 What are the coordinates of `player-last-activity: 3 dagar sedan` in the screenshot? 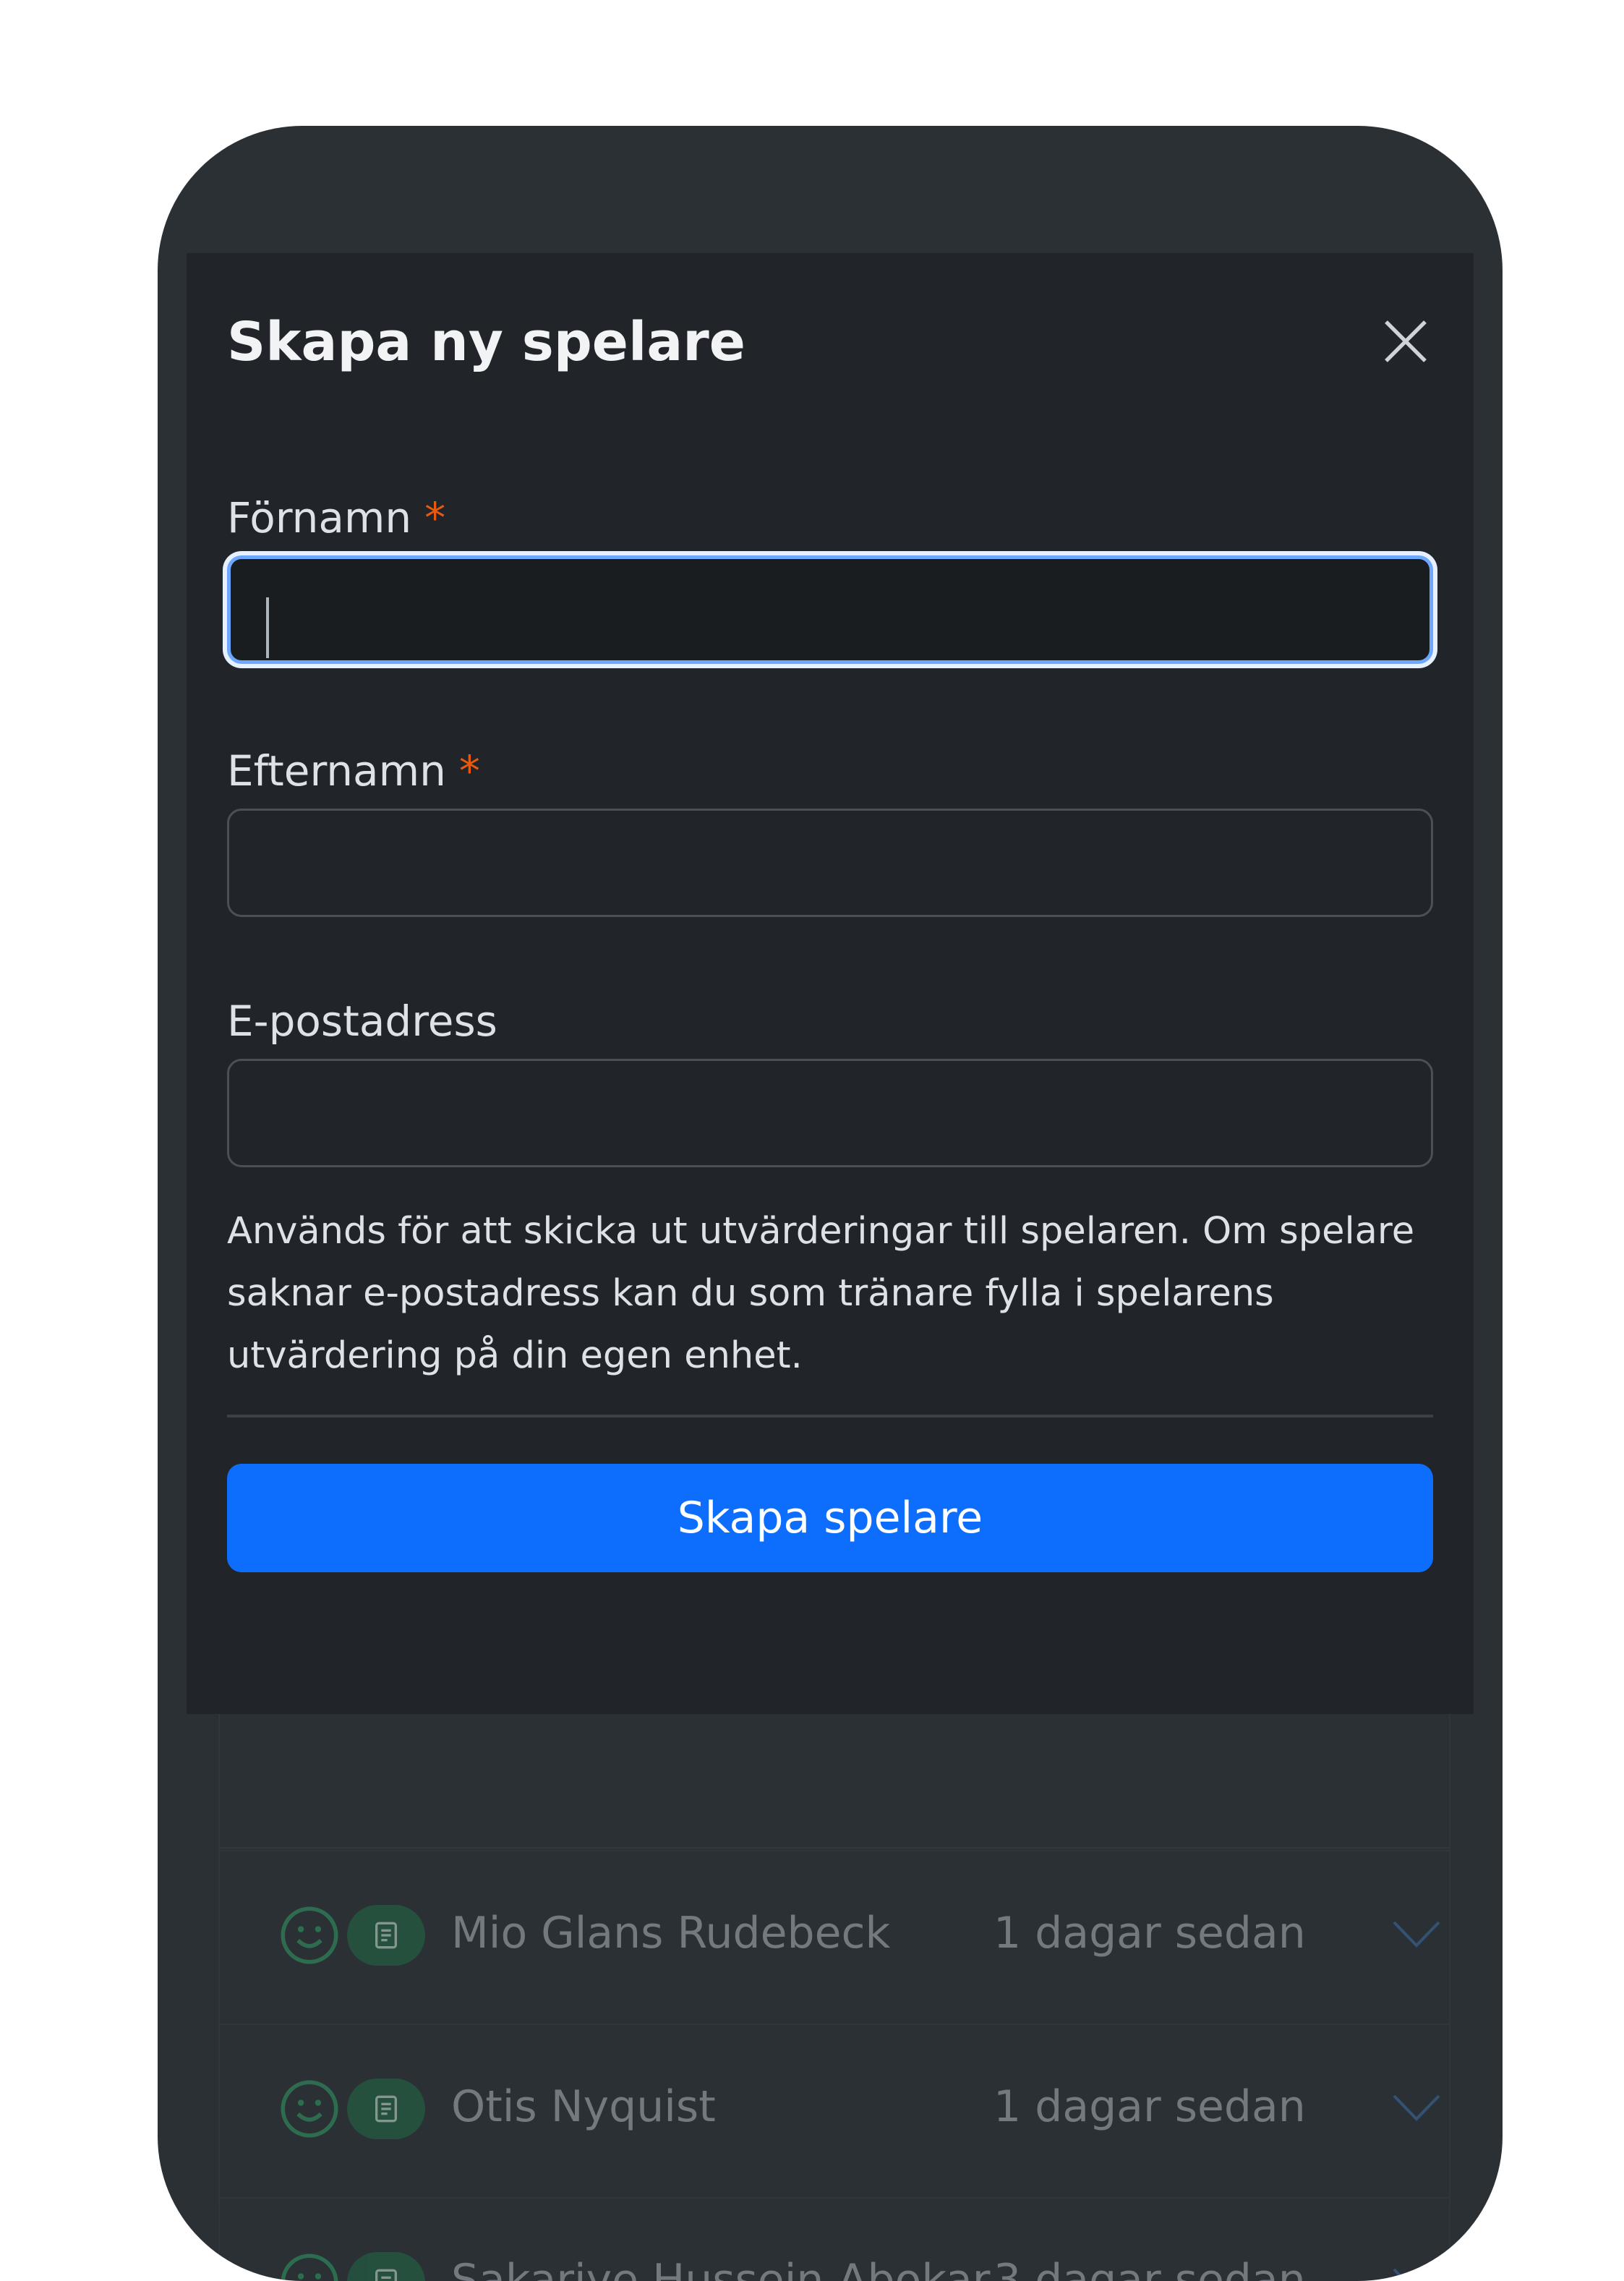 It's located at (1149, 2268).